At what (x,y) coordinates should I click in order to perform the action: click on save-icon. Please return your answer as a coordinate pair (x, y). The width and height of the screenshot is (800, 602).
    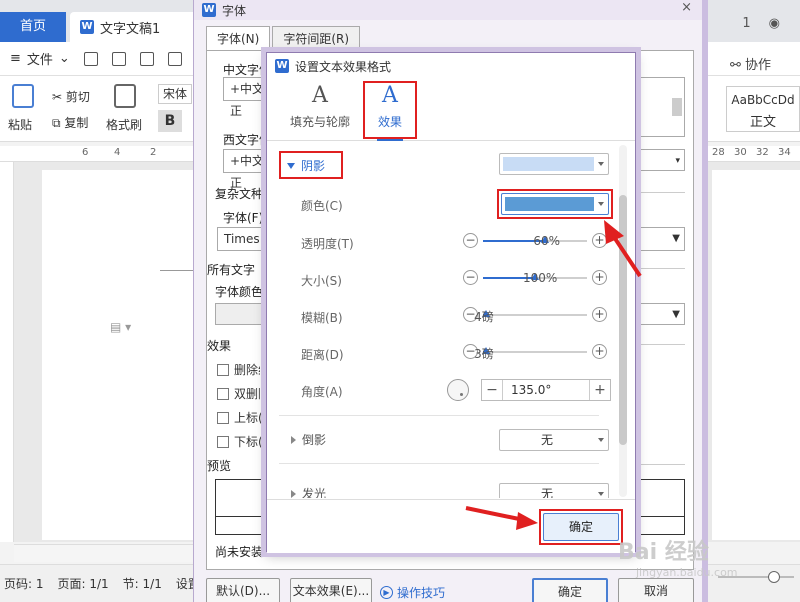
    Looking at the image, I should click on (90, 58).